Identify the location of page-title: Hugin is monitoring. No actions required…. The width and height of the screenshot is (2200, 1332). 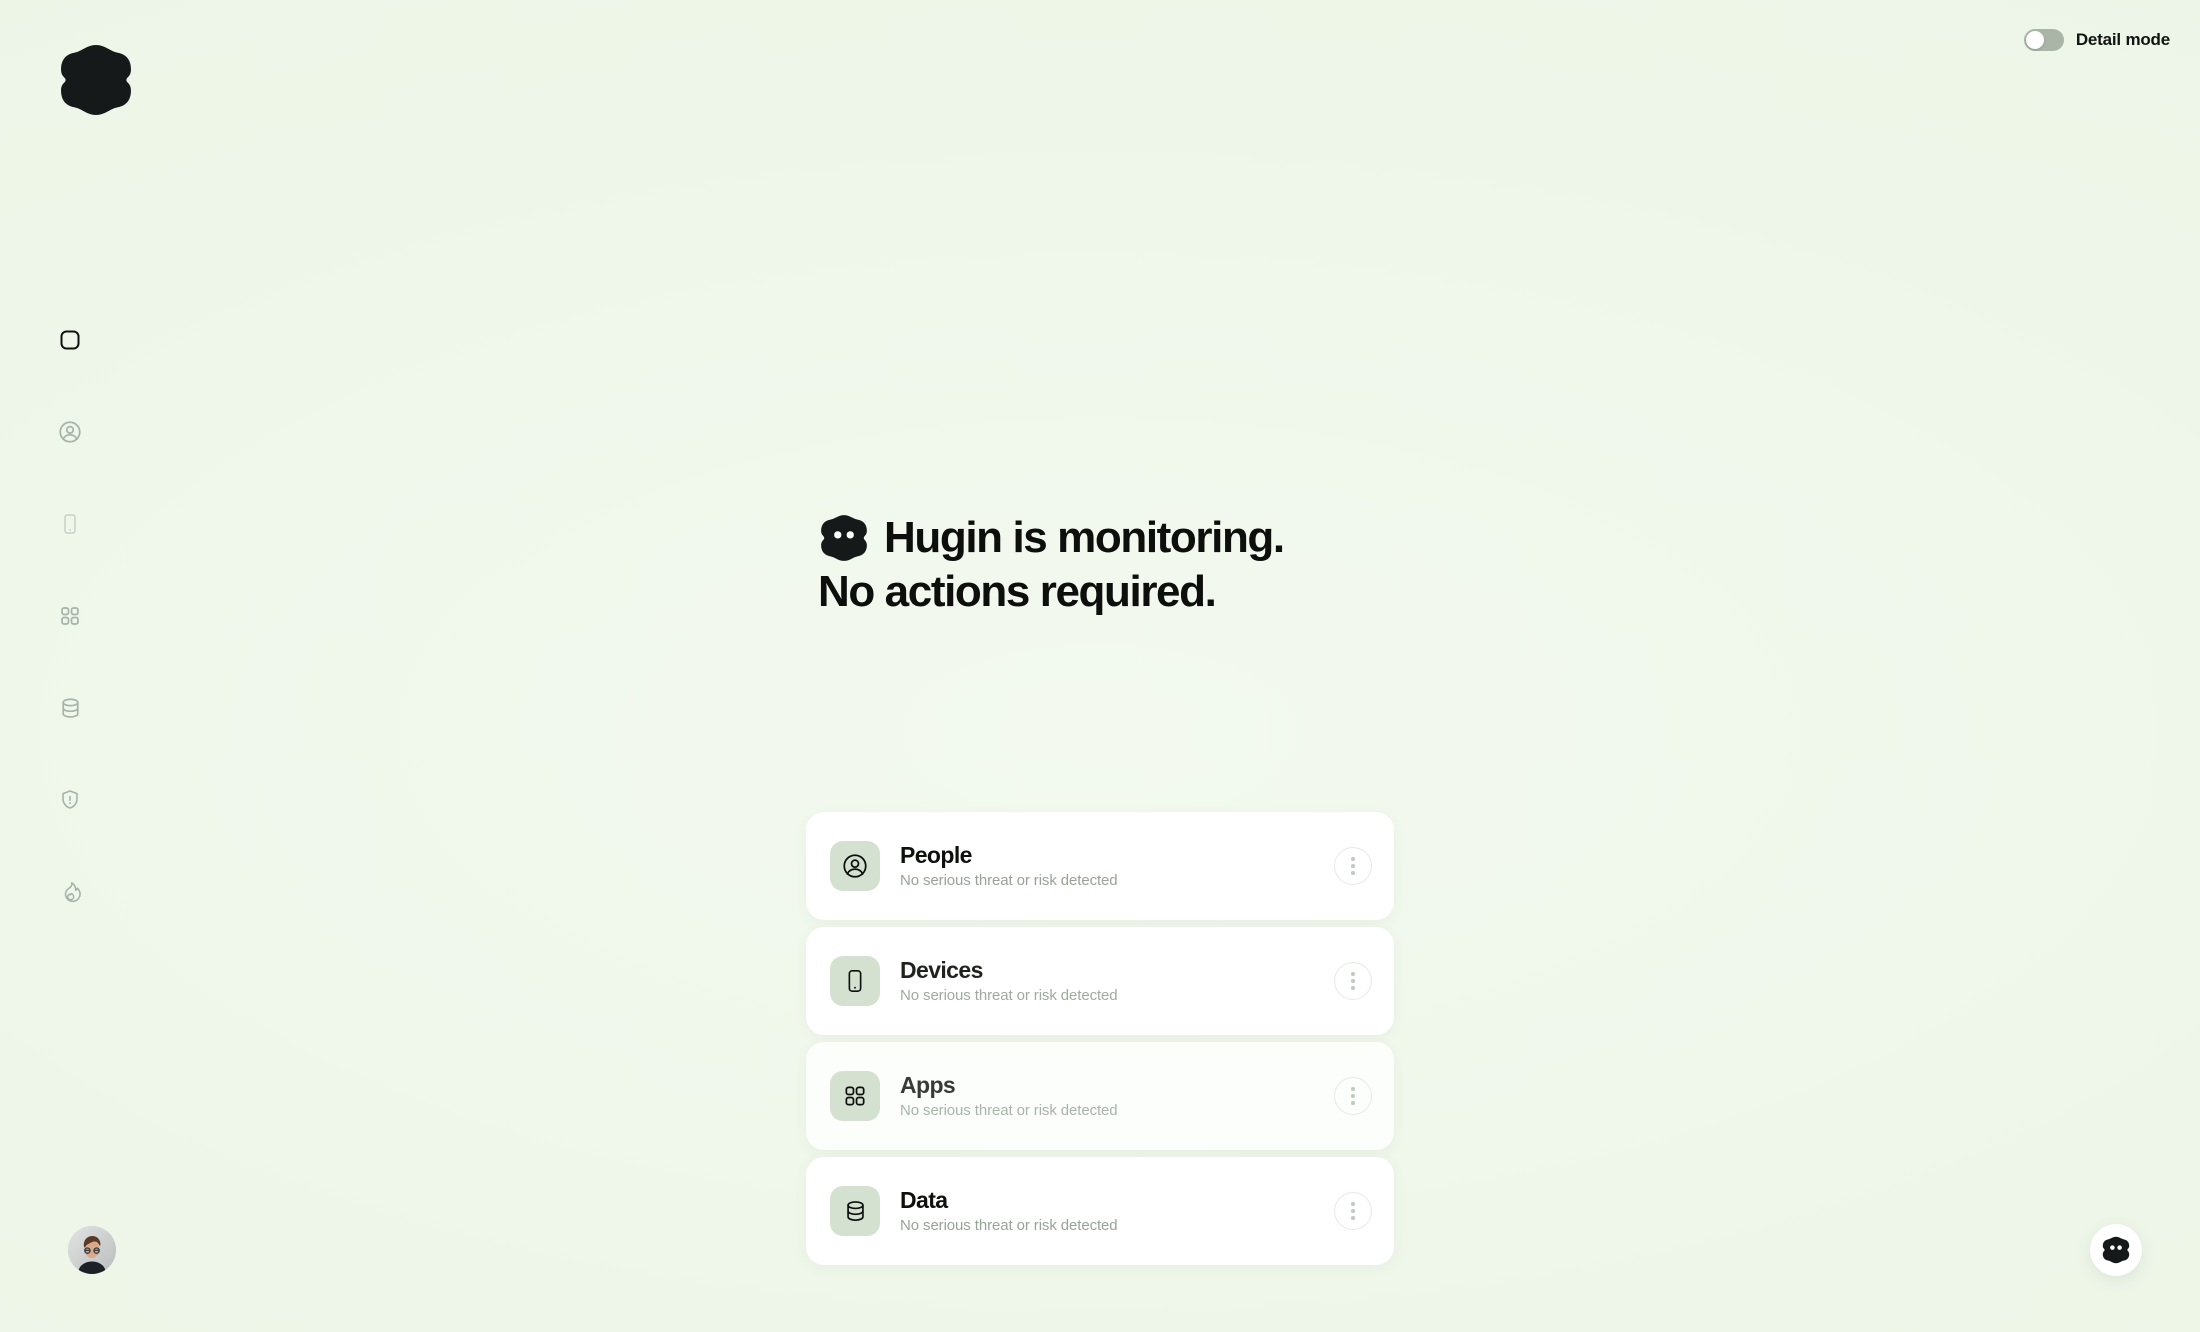
(1198, 564).